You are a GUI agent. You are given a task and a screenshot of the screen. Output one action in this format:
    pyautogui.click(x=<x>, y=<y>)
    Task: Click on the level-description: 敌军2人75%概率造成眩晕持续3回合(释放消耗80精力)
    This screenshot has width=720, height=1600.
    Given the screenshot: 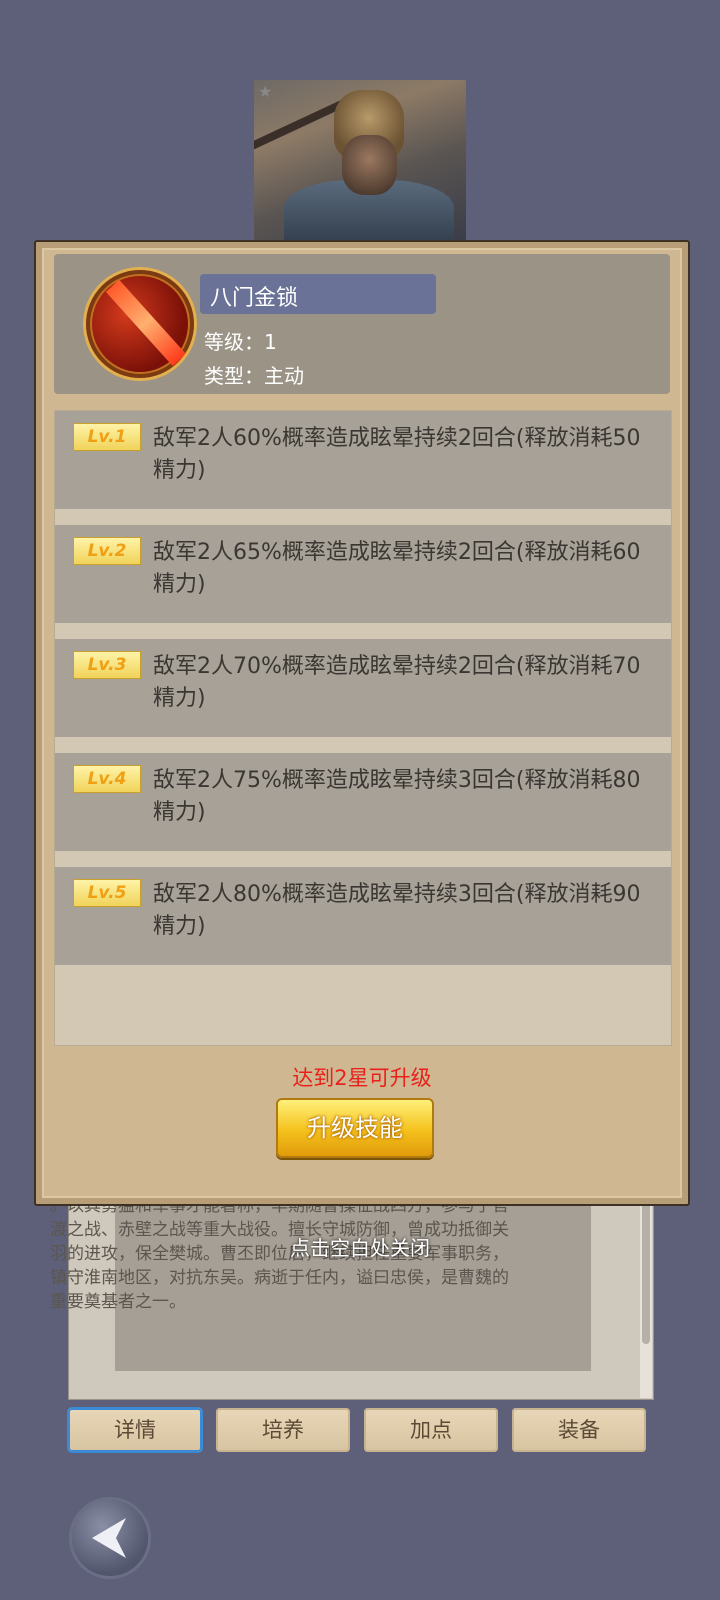 What is the action you would take?
    pyautogui.click(x=397, y=796)
    